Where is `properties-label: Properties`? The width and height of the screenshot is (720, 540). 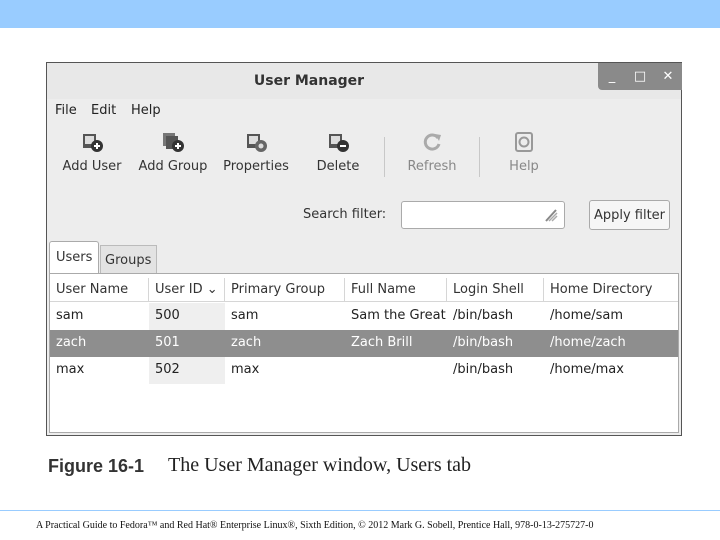 properties-label: Properties is located at coordinates (256, 166).